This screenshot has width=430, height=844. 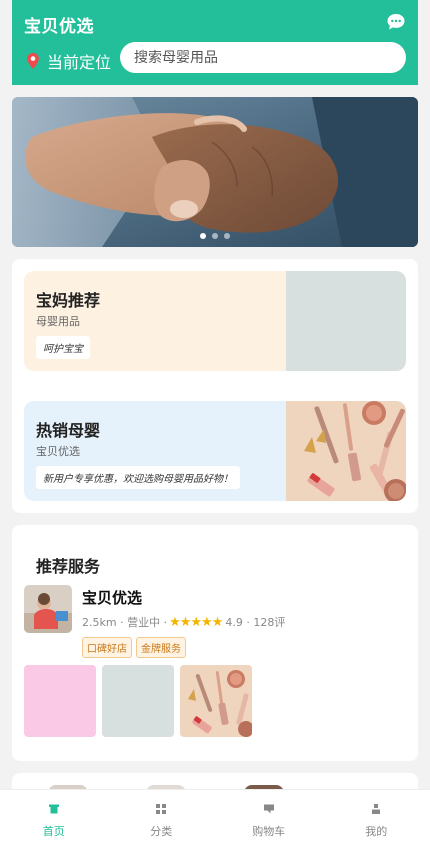 I want to click on tab-profile: 我的, so click(x=376, y=817).